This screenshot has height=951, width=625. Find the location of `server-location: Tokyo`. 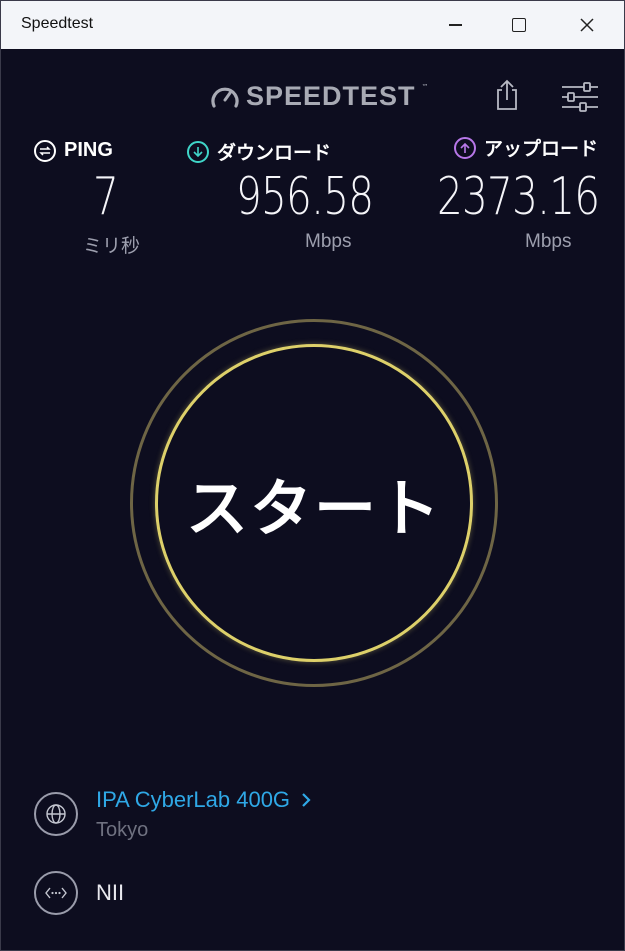

server-location: Tokyo is located at coordinates (122, 830).